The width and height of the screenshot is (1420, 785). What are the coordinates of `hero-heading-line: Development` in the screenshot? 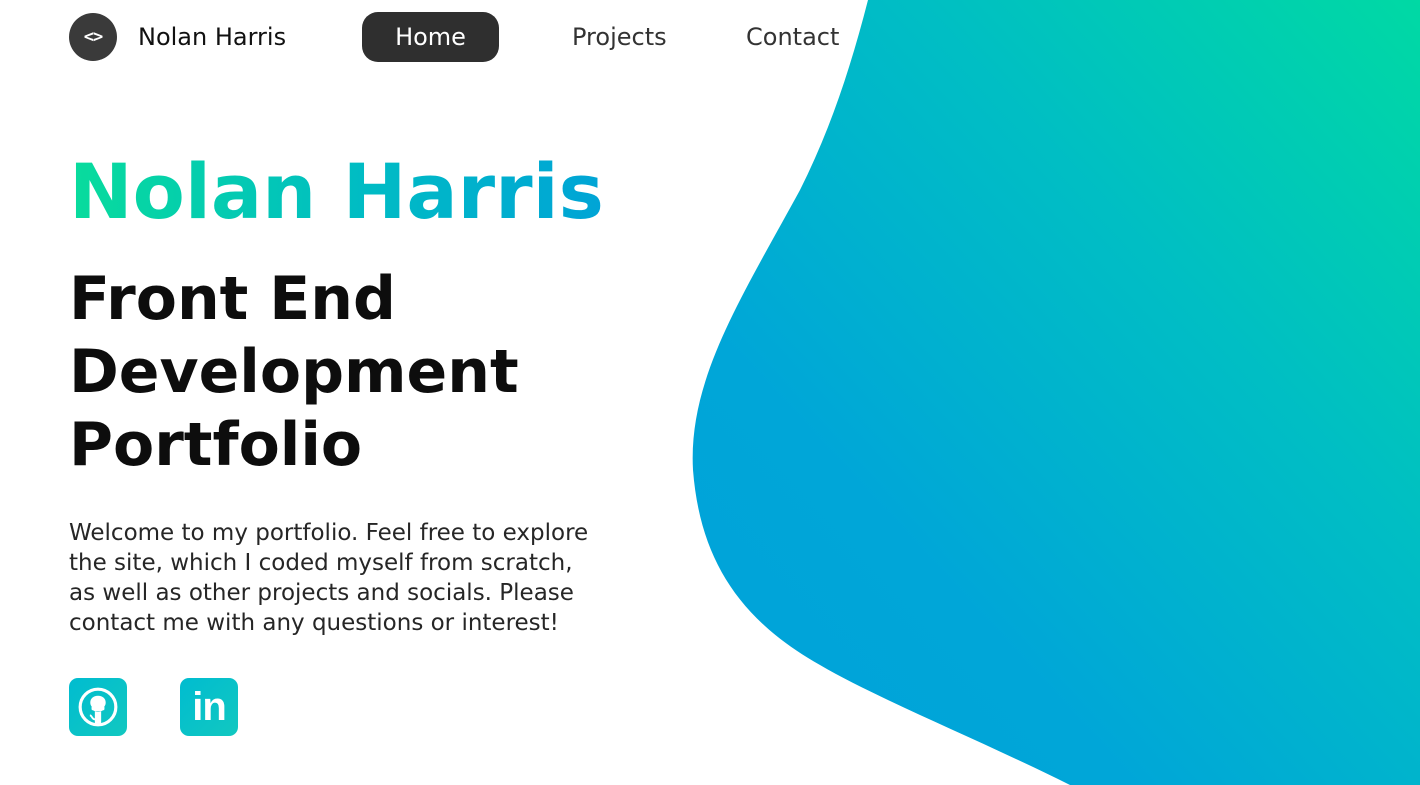 It's located at (294, 372).